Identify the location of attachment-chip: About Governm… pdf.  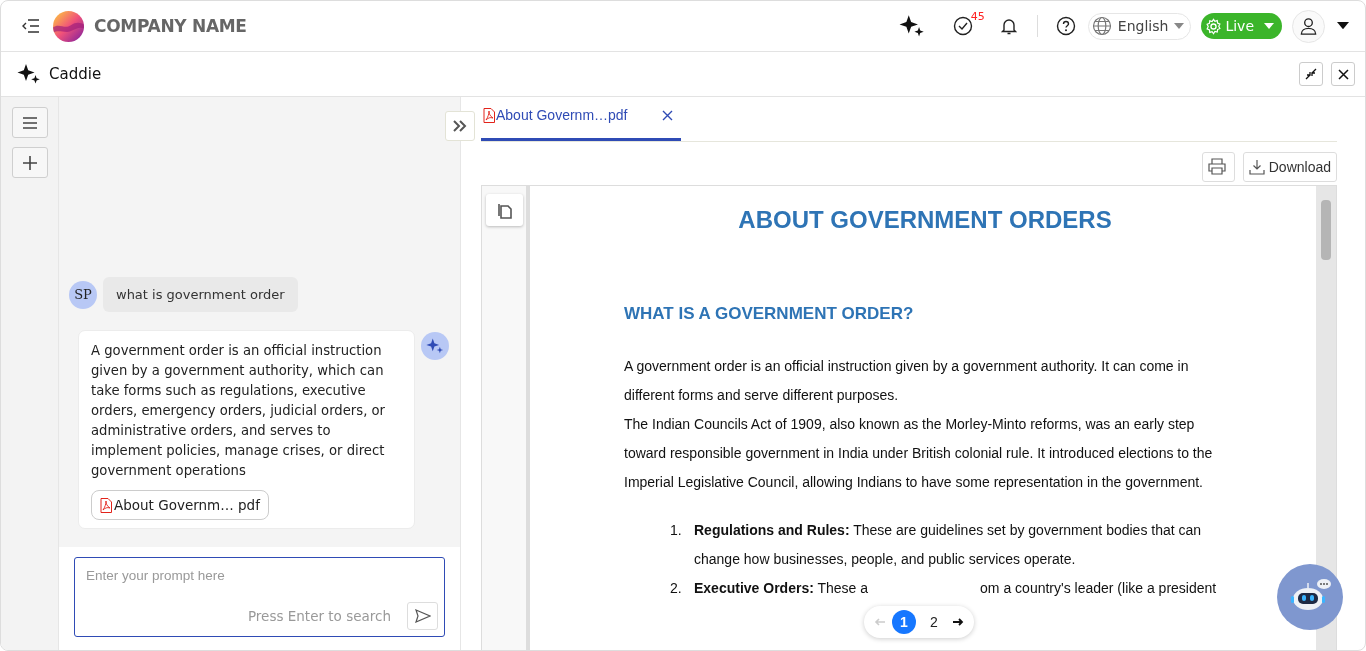
(180, 505).